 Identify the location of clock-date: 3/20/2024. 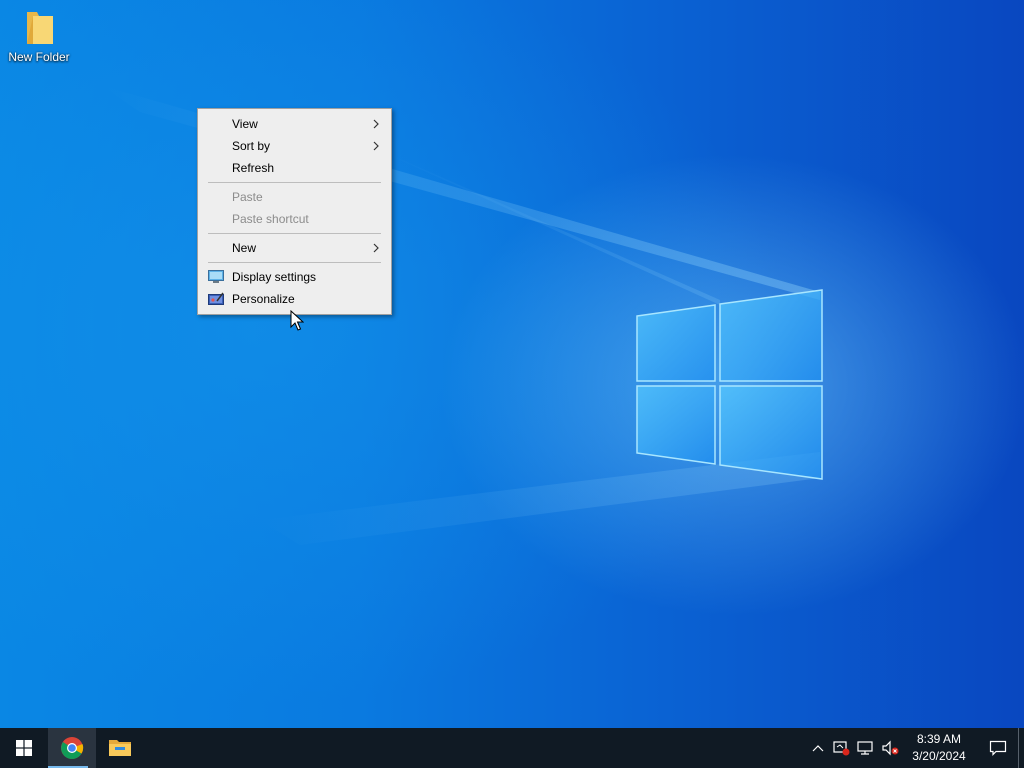
(939, 756).